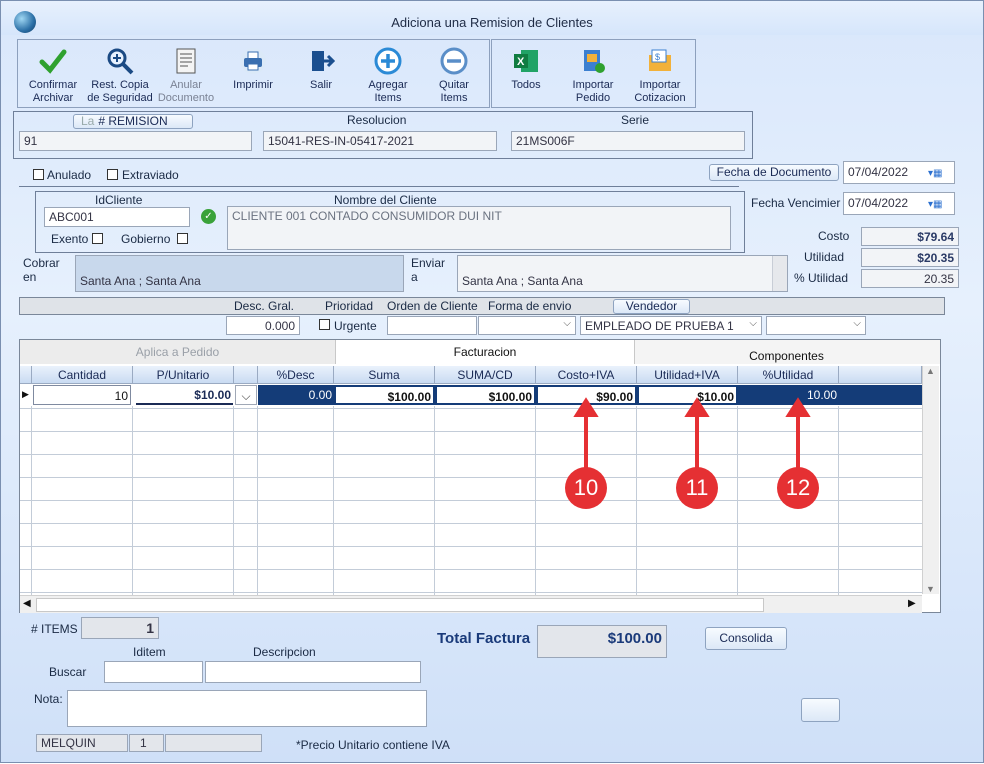 This screenshot has width=984, height=764. What do you see at coordinates (313, 672) in the screenshot?
I see `buscar-descripcion-field` at bounding box center [313, 672].